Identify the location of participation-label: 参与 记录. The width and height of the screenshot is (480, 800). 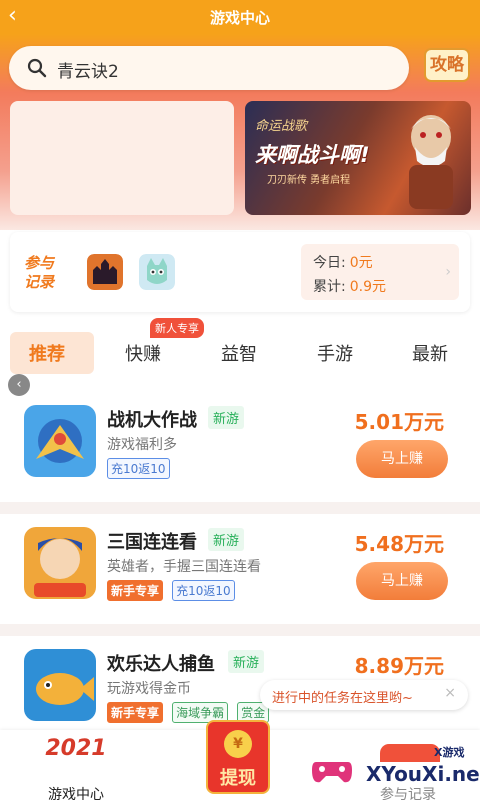
(39, 272).